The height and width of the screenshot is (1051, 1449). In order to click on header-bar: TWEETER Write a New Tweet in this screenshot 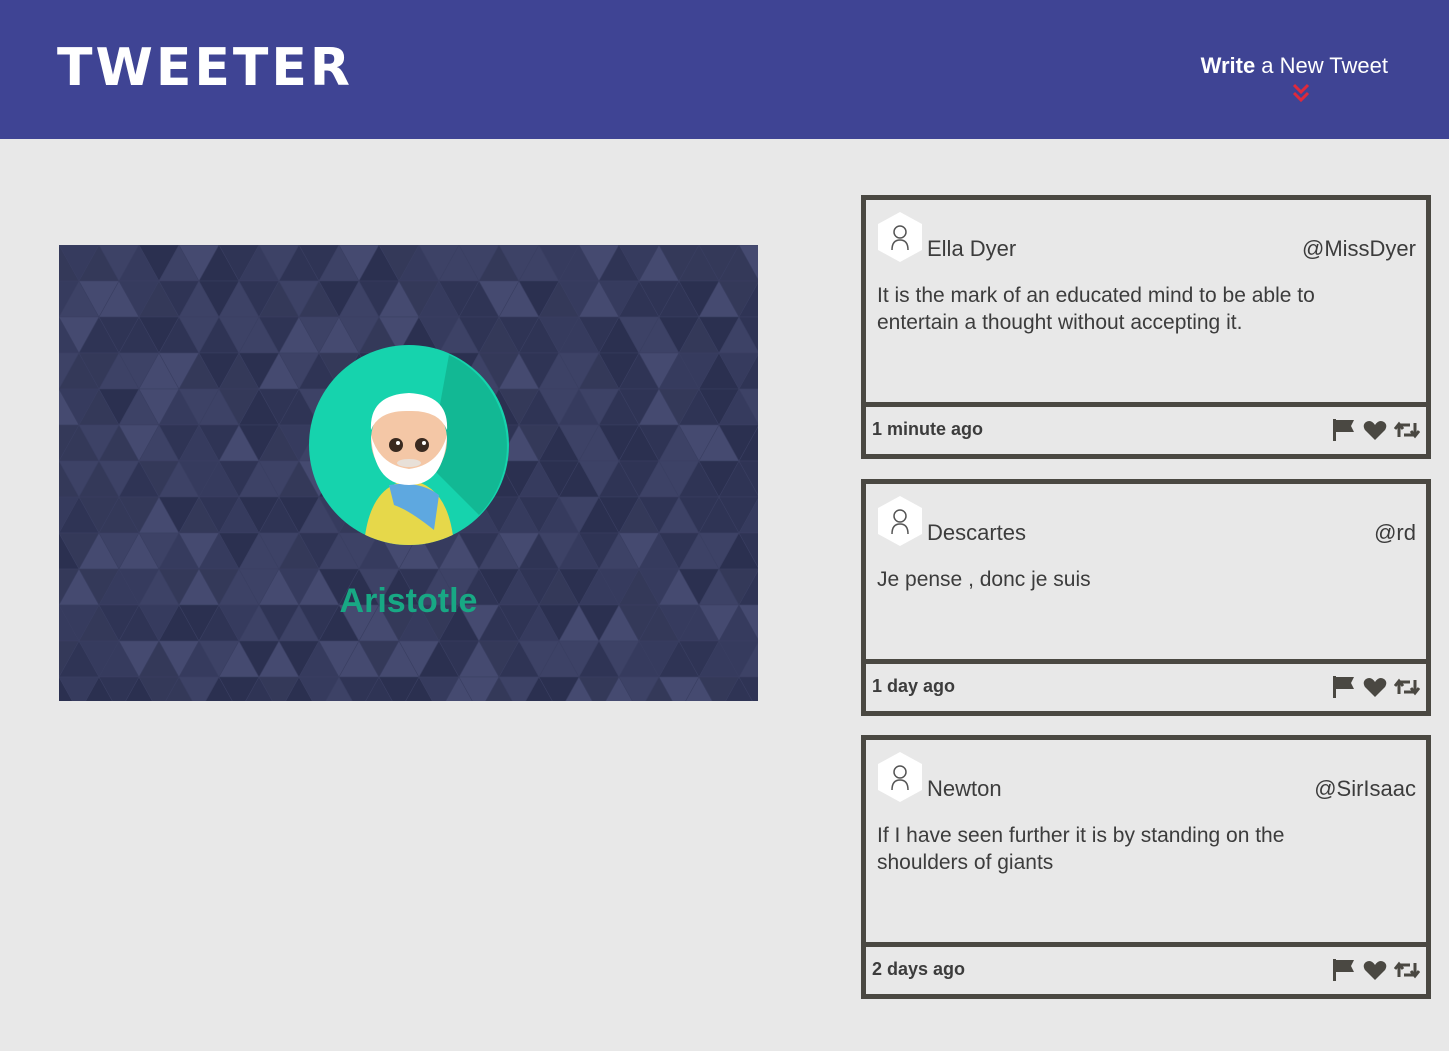, I will do `click(724, 69)`.